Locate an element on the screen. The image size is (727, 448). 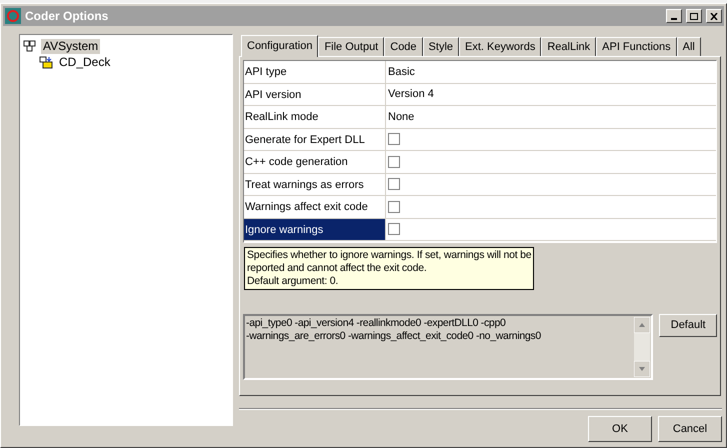
close-button is located at coordinates (714, 16).